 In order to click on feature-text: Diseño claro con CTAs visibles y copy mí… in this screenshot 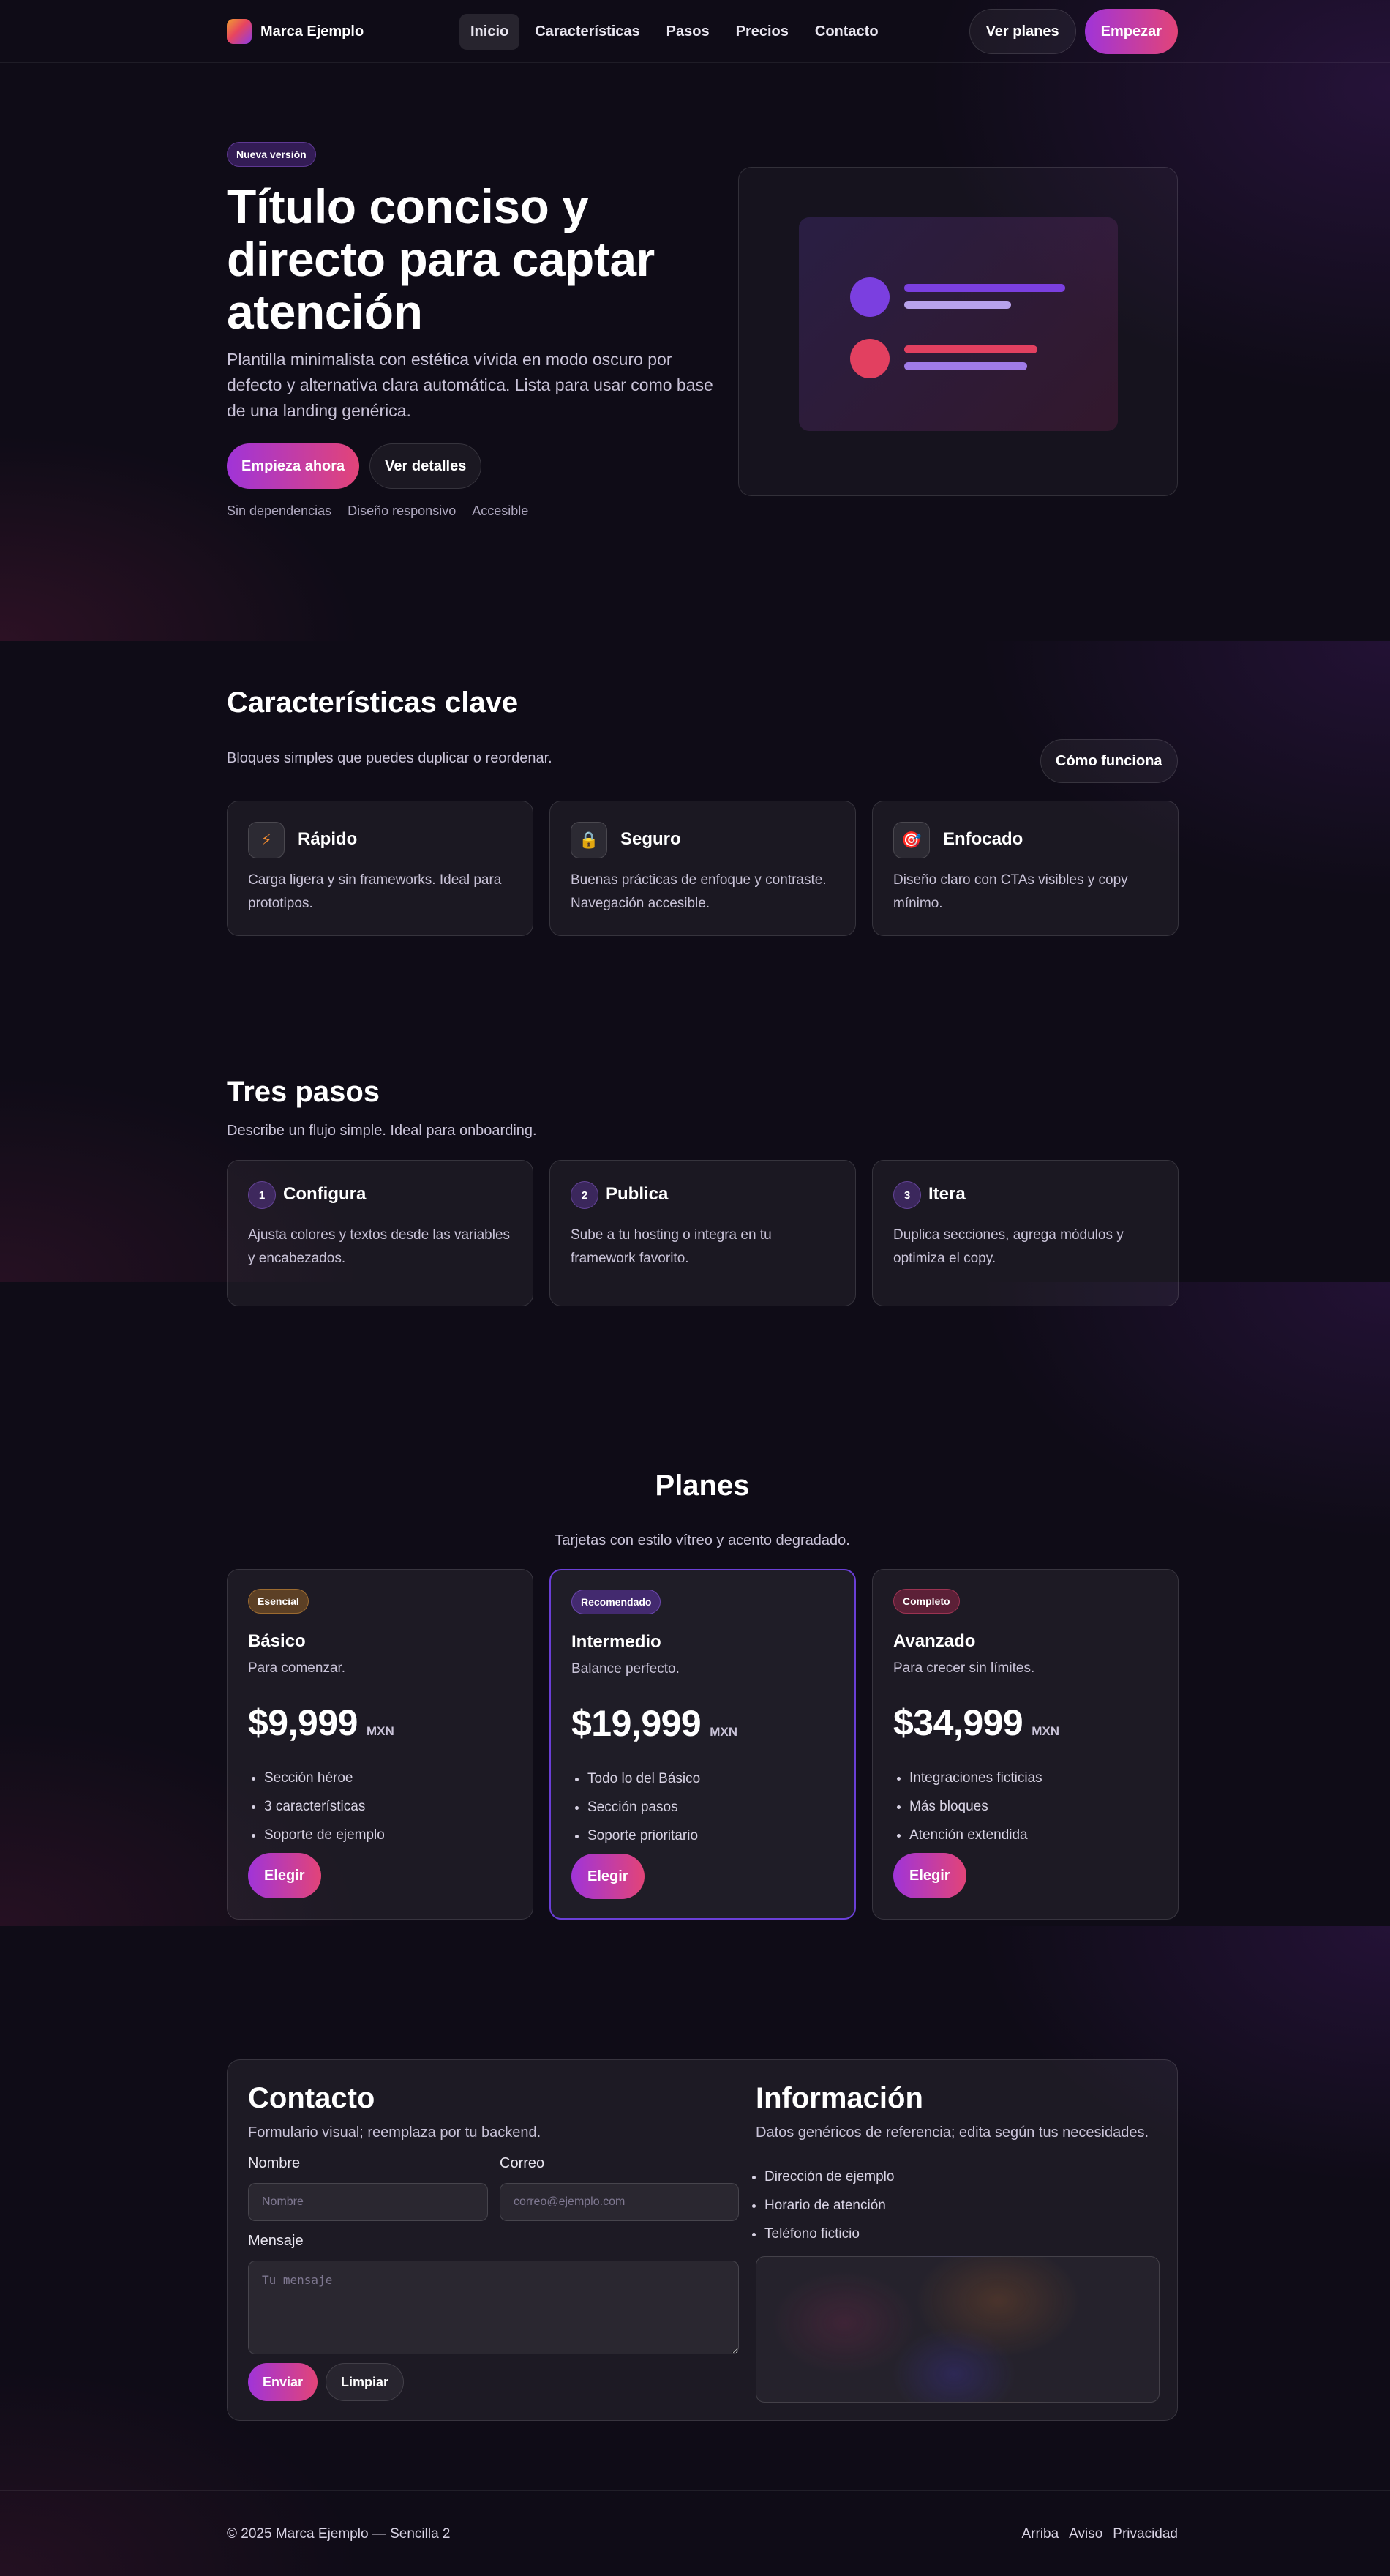, I will do `click(1010, 891)`.